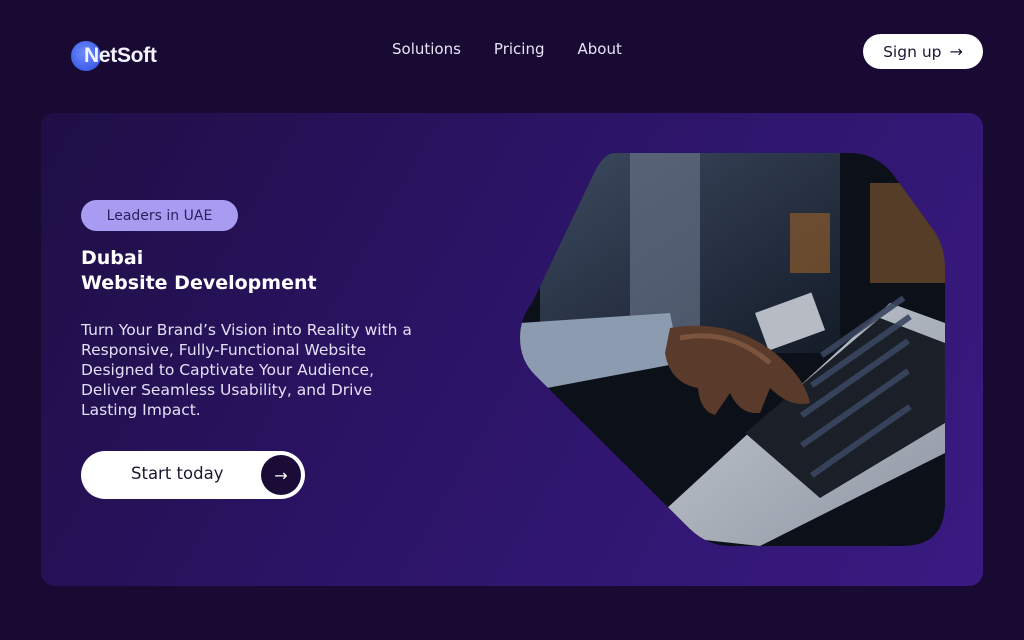 This screenshot has width=1024, height=640. I want to click on nav-about: About, so click(599, 49).